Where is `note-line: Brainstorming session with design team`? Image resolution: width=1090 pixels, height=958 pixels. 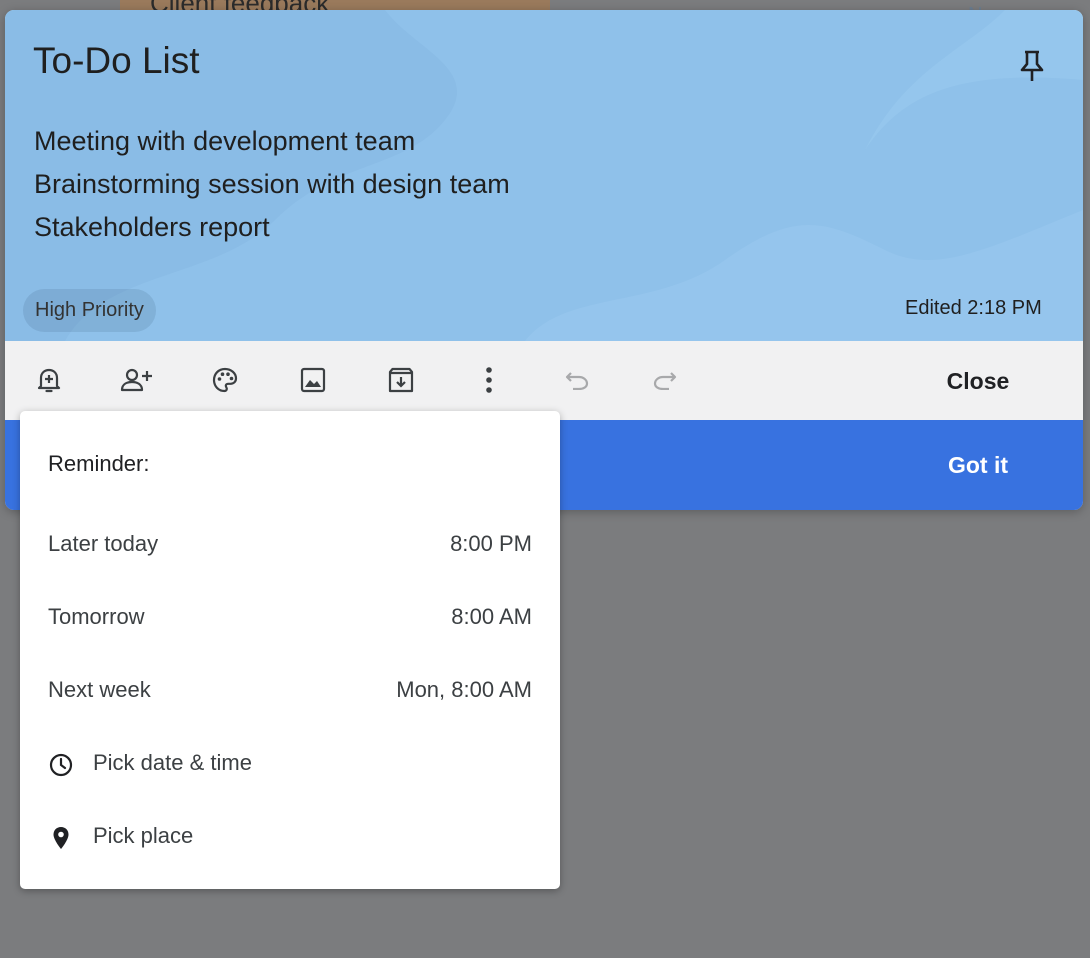
note-line: Brainstorming session with design team is located at coordinates (272, 184).